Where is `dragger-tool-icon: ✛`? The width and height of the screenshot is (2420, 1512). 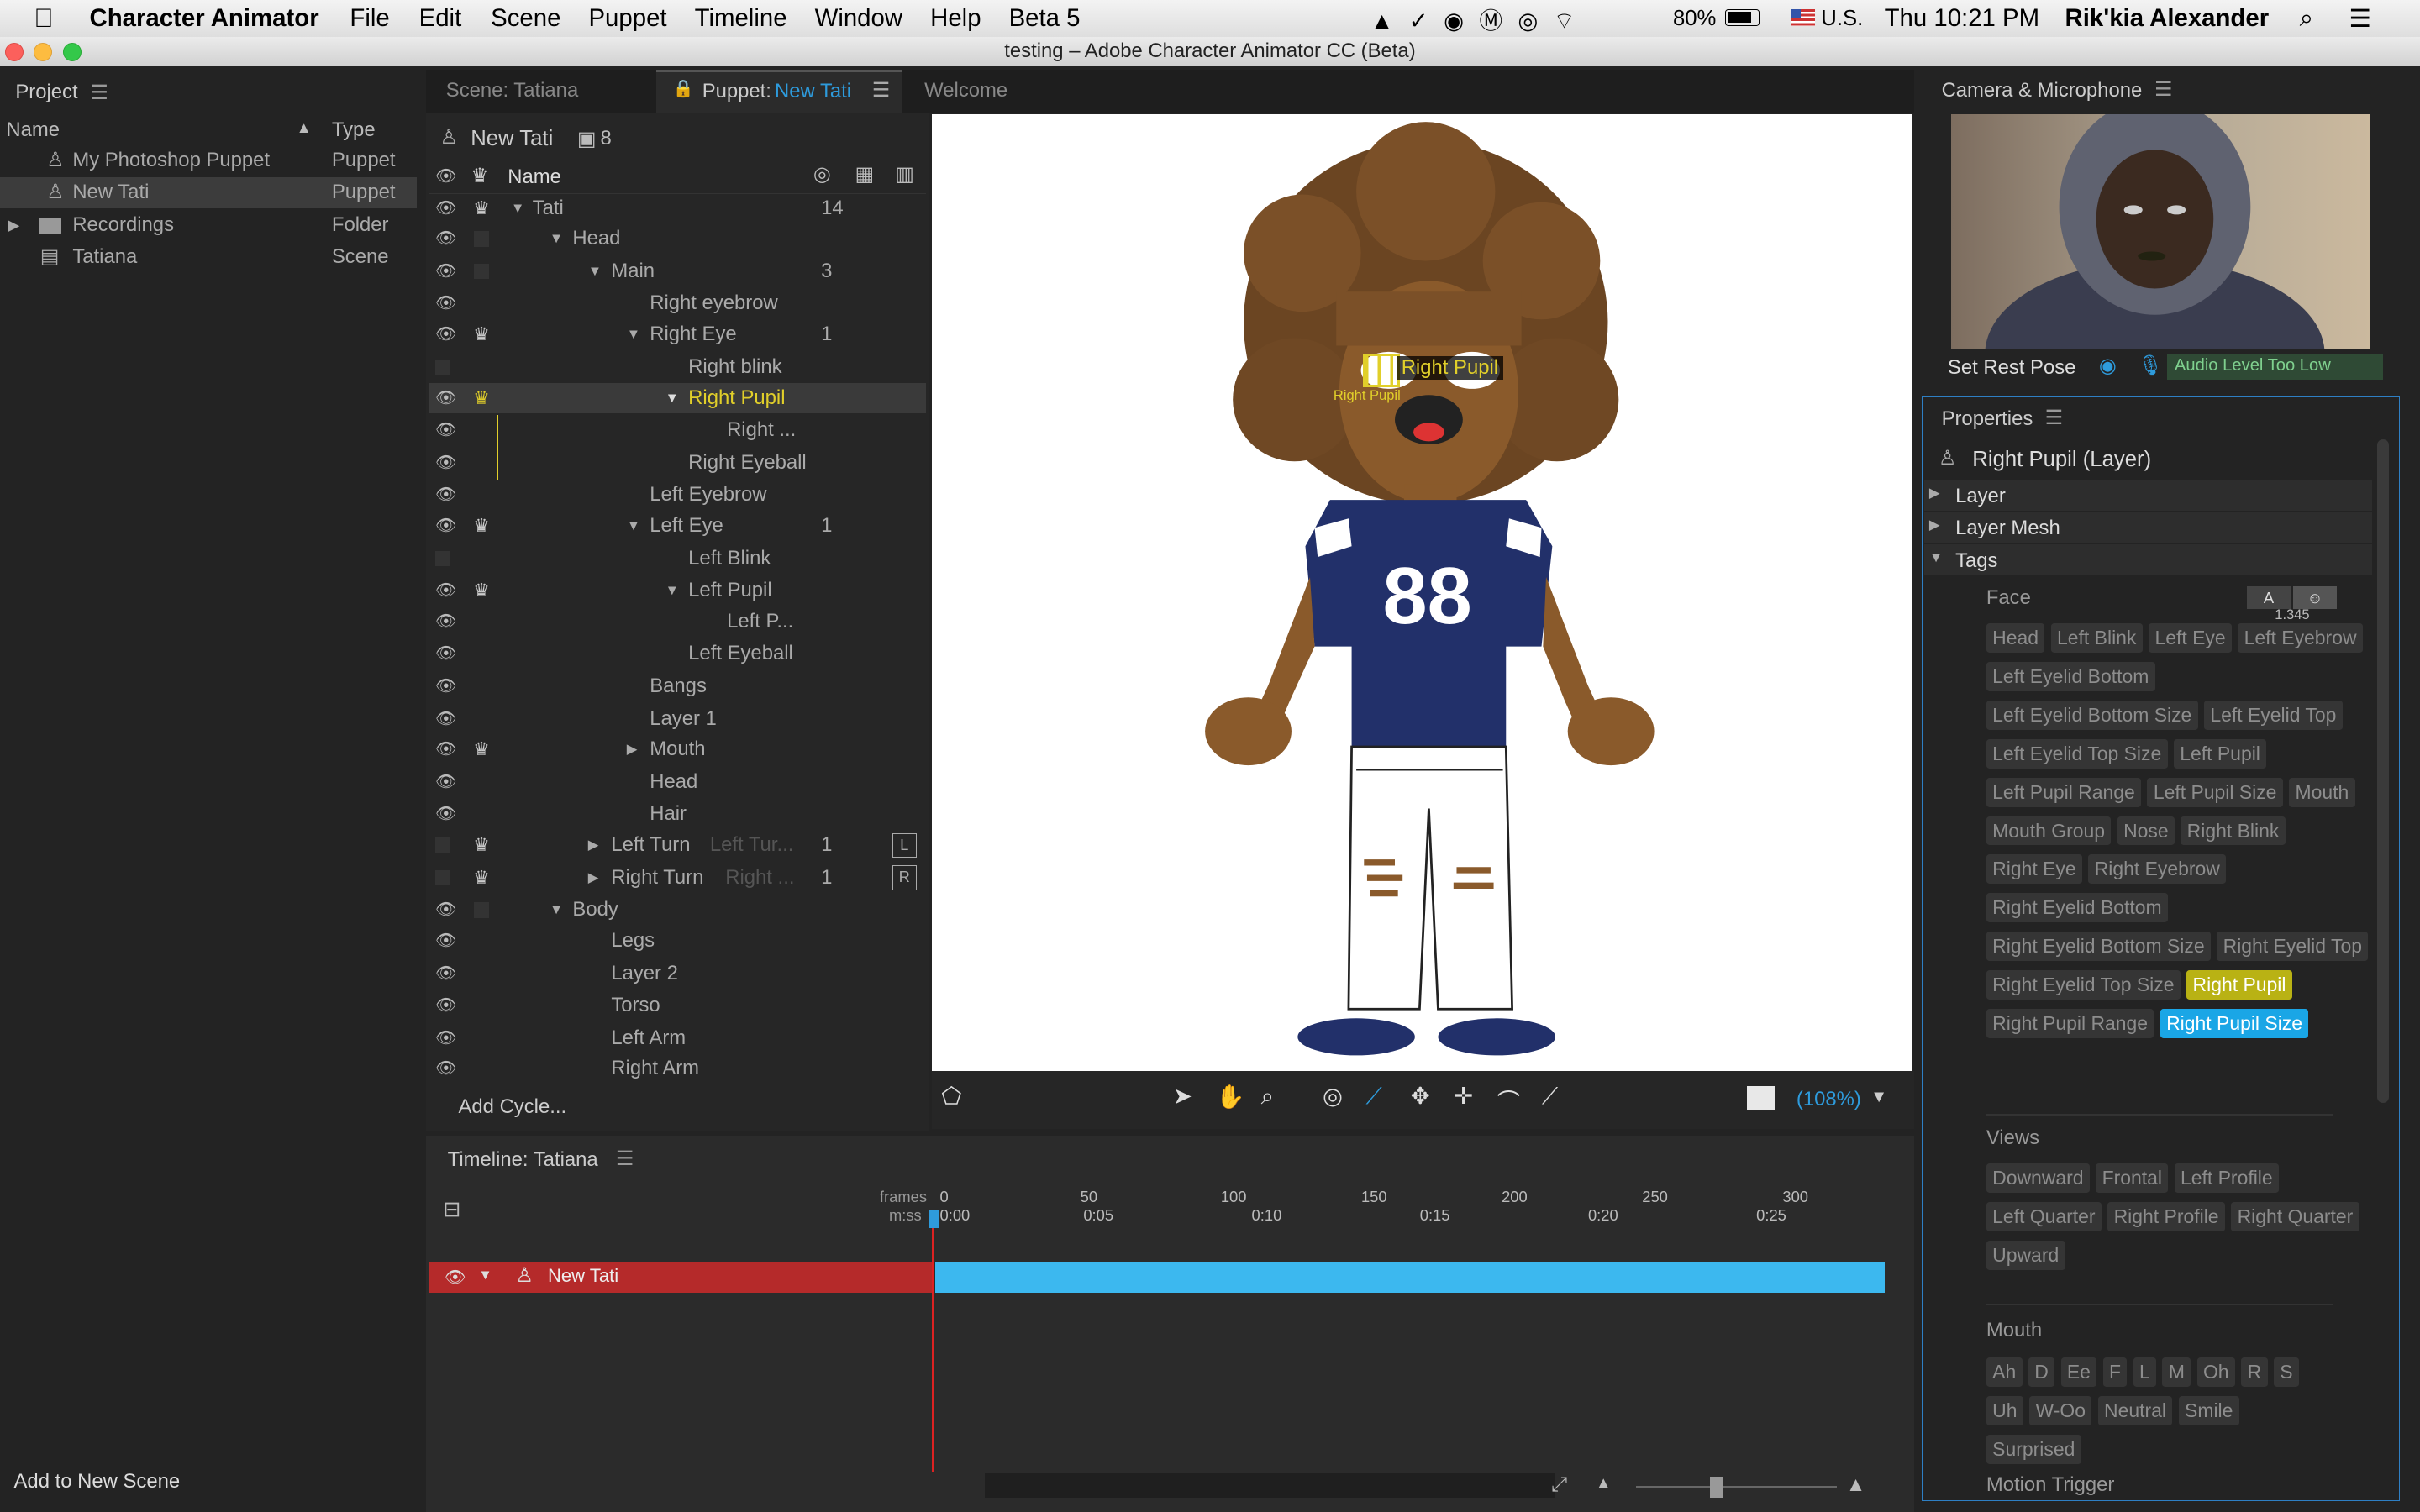 dragger-tool-icon: ✛ is located at coordinates (1464, 1096).